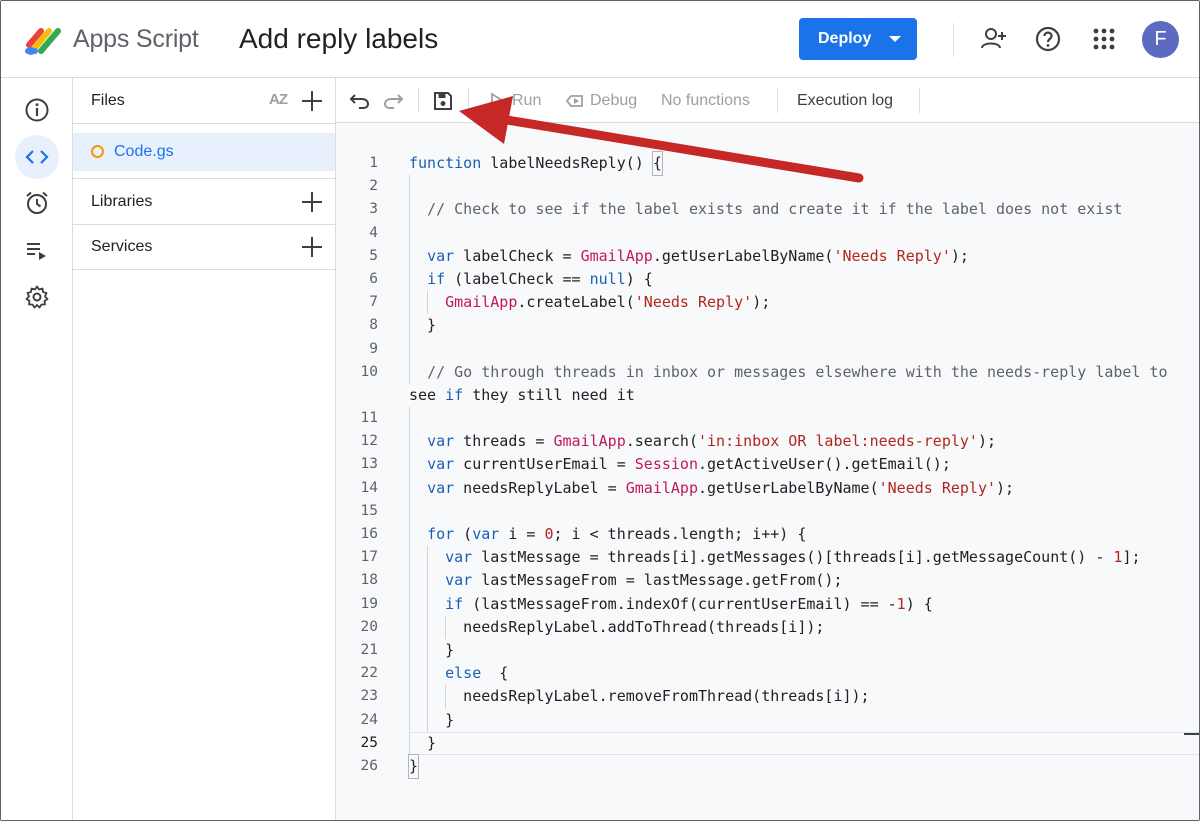 This screenshot has height=821, width=1200. Describe the element at coordinates (477, 673) in the screenshot. I see `code-text: else {` at that location.